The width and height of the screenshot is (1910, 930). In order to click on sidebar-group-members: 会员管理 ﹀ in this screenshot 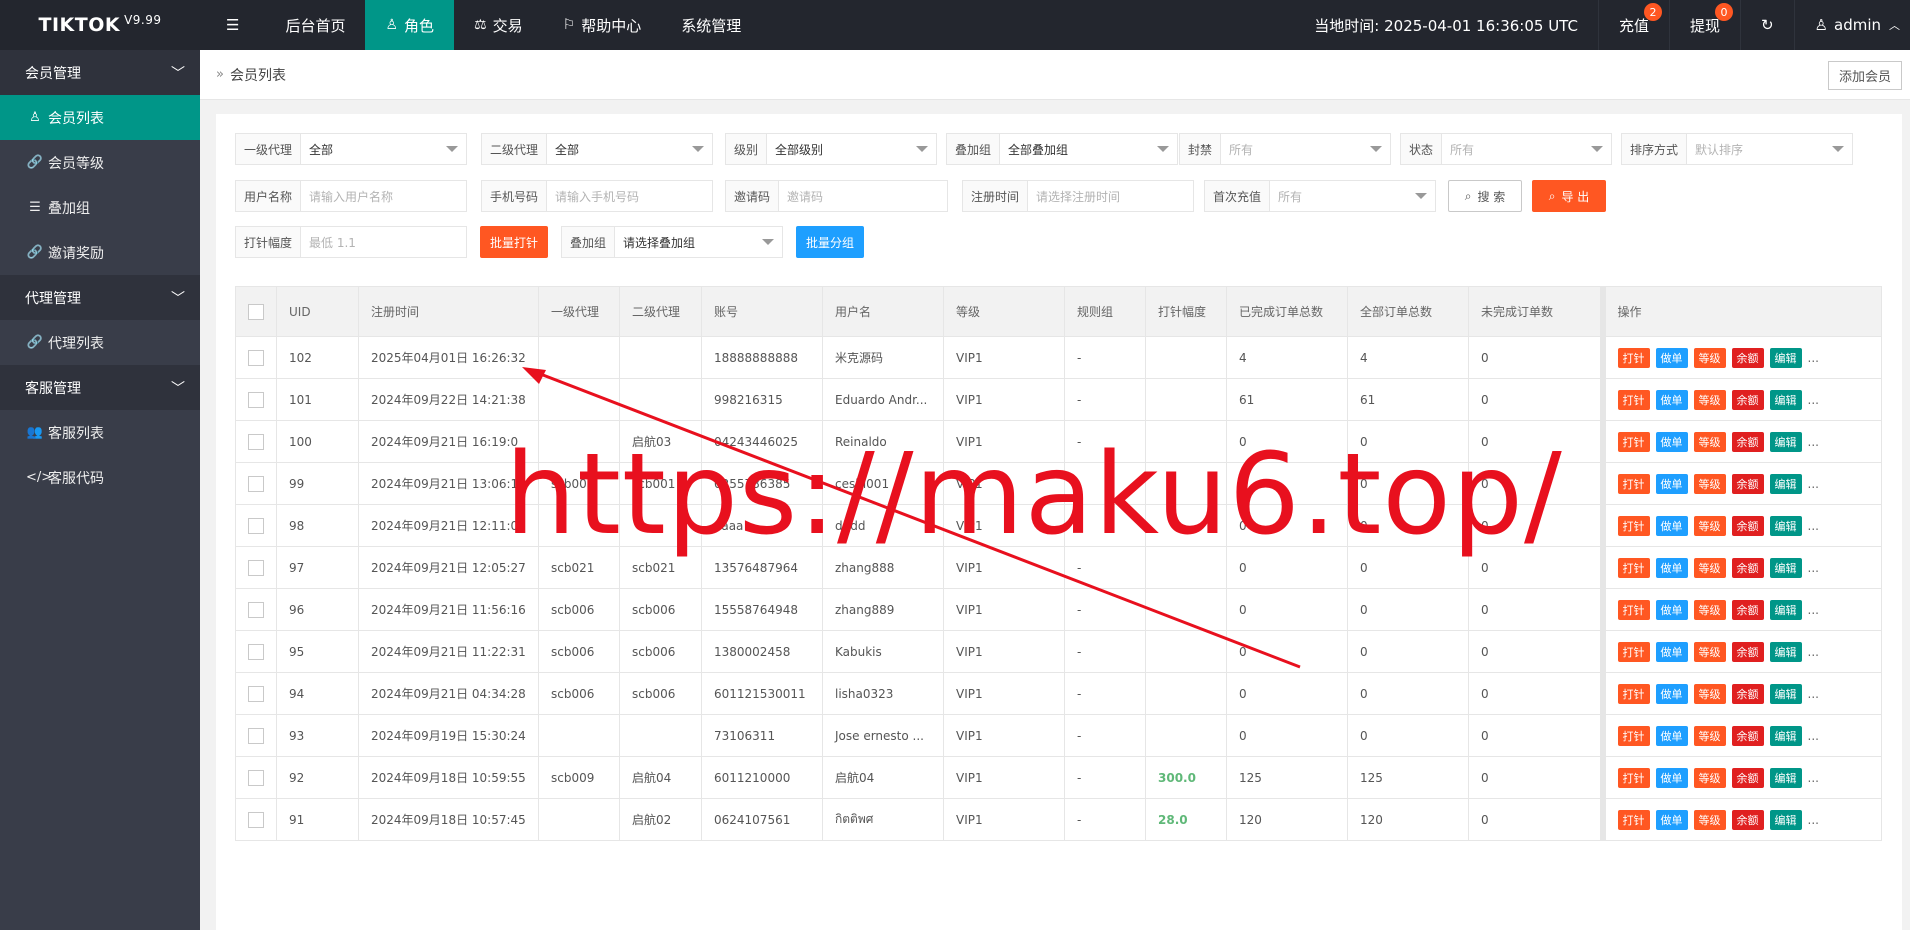, I will do `click(100, 72)`.